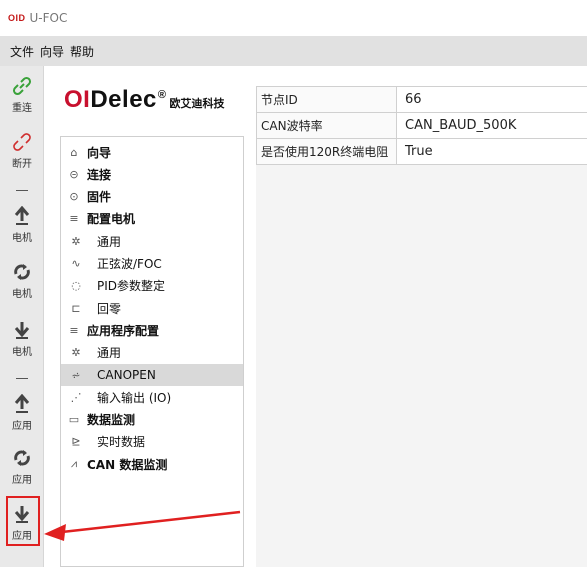 This screenshot has width=587, height=567. What do you see at coordinates (293, 51) in the screenshot?
I see `menu-bar: 文件 向导 帮助` at bounding box center [293, 51].